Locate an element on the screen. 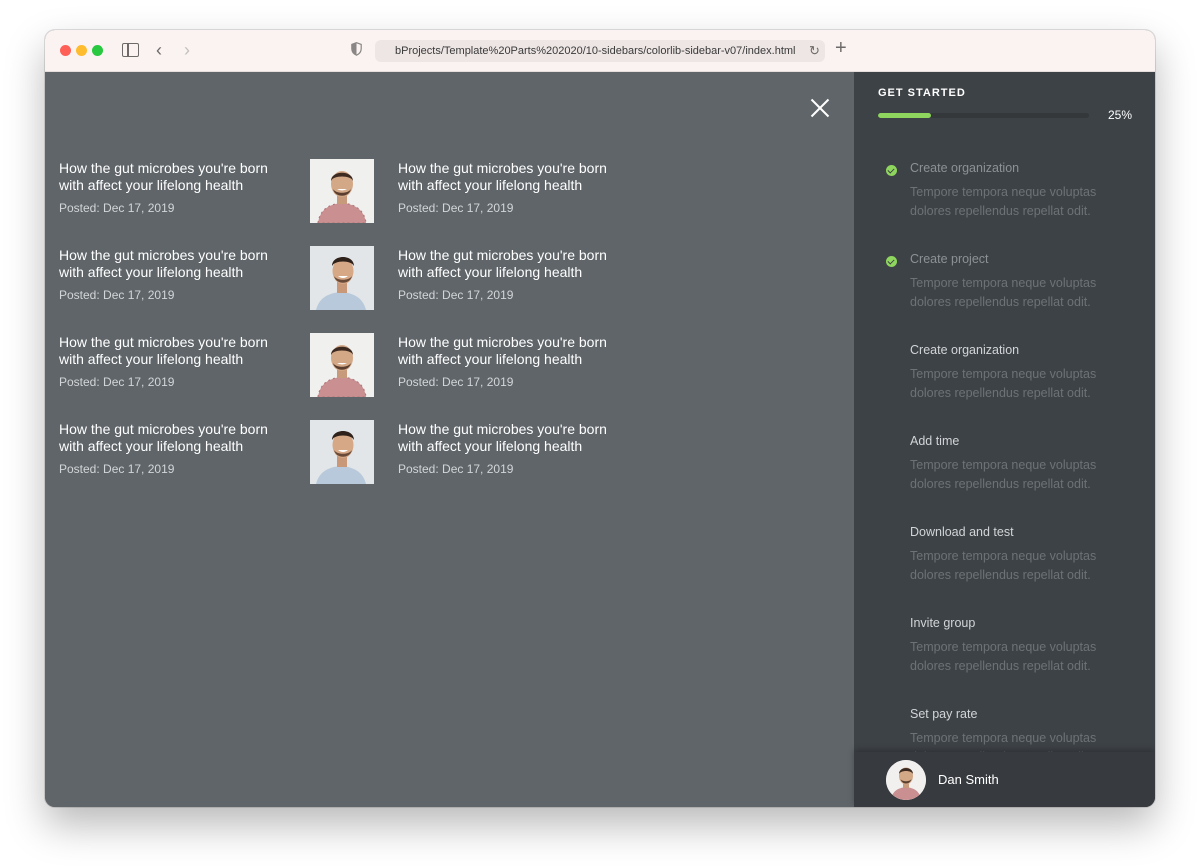 This screenshot has height=866, width=1200. close-icon is located at coordinates (820, 108).